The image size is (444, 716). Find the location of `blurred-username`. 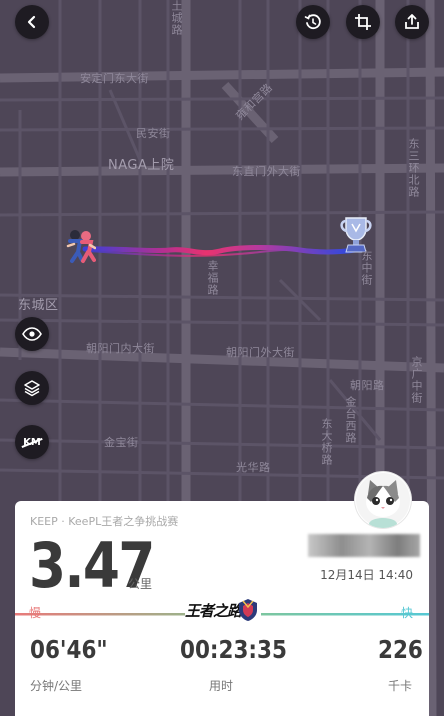

blurred-username is located at coordinates (364, 545).